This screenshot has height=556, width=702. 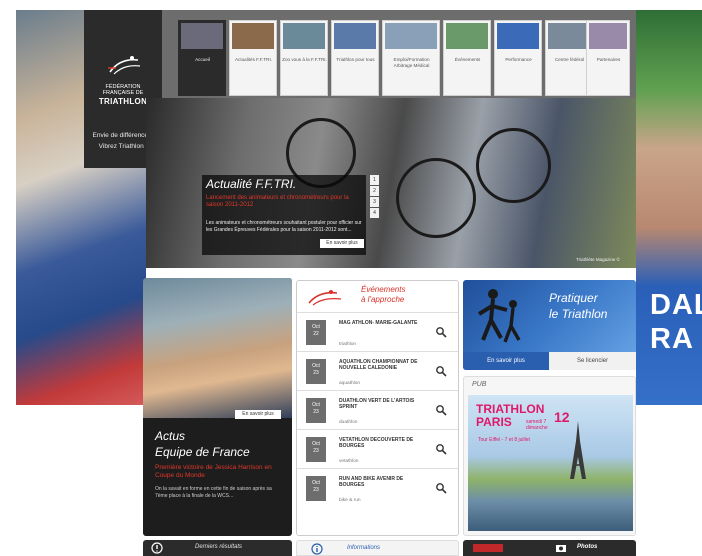 I want to click on results-bar: Derniers résultats, so click(x=217, y=548).